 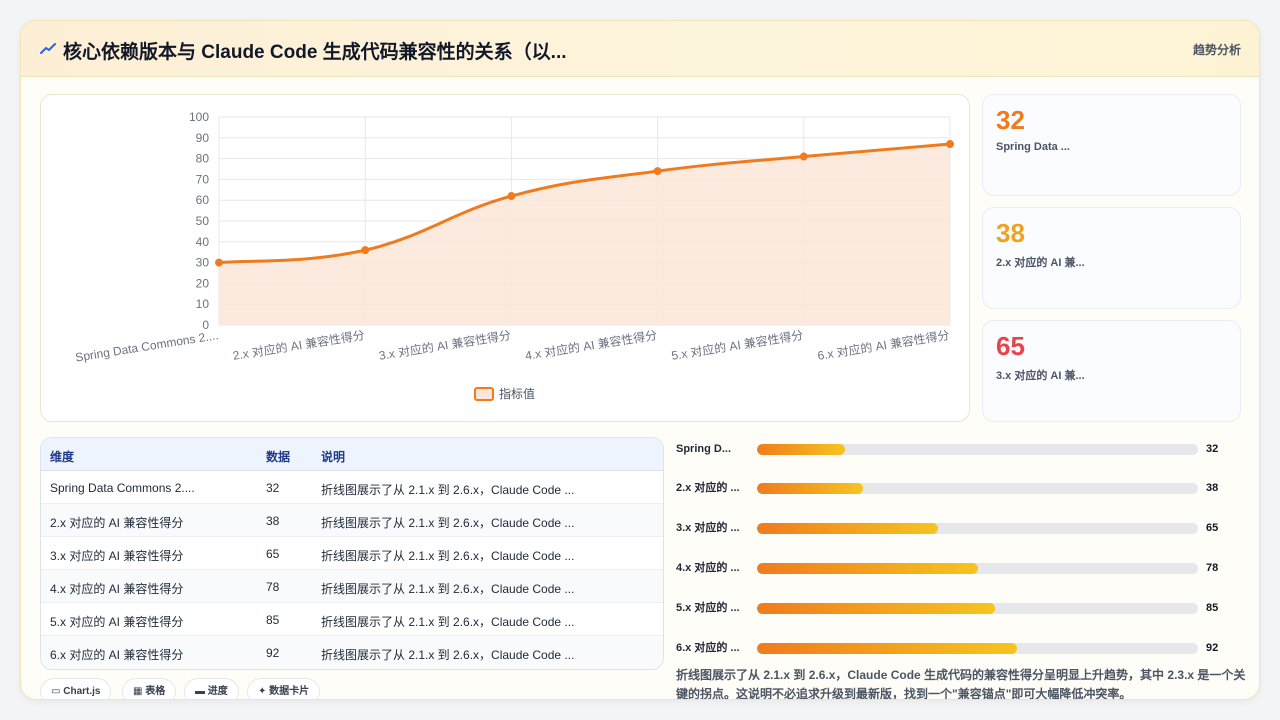 What do you see at coordinates (273, 521) in the screenshot?
I see `cell-data: 38` at bounding box center [273, 521].